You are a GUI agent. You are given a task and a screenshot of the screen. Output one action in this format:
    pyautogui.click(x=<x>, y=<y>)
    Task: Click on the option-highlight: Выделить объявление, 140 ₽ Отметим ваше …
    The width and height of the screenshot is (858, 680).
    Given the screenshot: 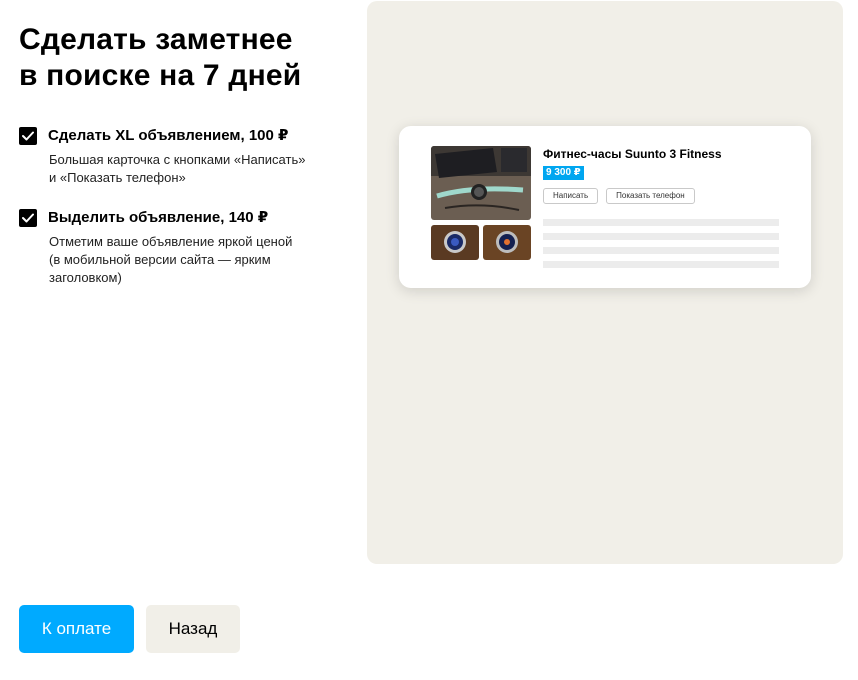 What is the action you would take?
    pyautogui.click(x=184, y=247)
    